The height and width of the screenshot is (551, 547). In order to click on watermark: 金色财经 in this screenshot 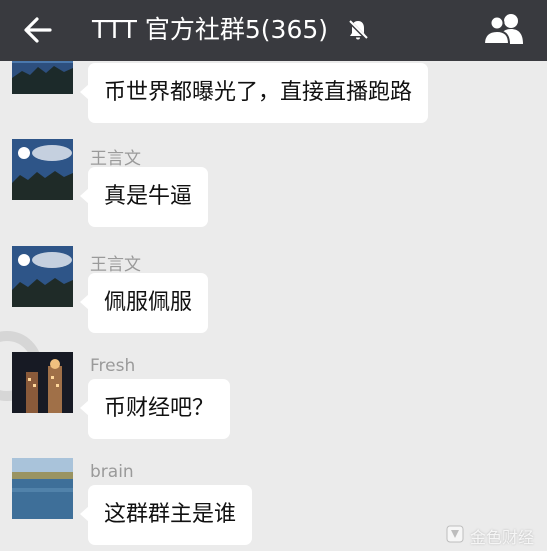, I will do `click(496, 535)`.